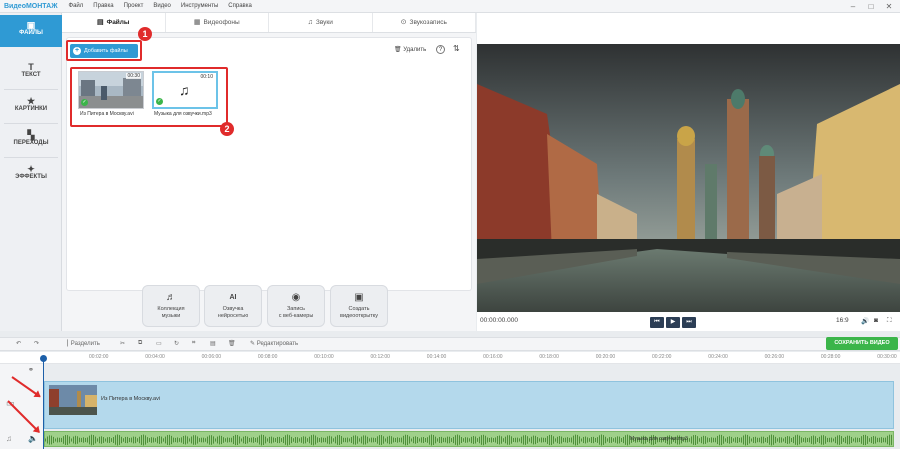 The image size is (900, 449). I want to click on mic-icon: ⊙, so click(403, 22).